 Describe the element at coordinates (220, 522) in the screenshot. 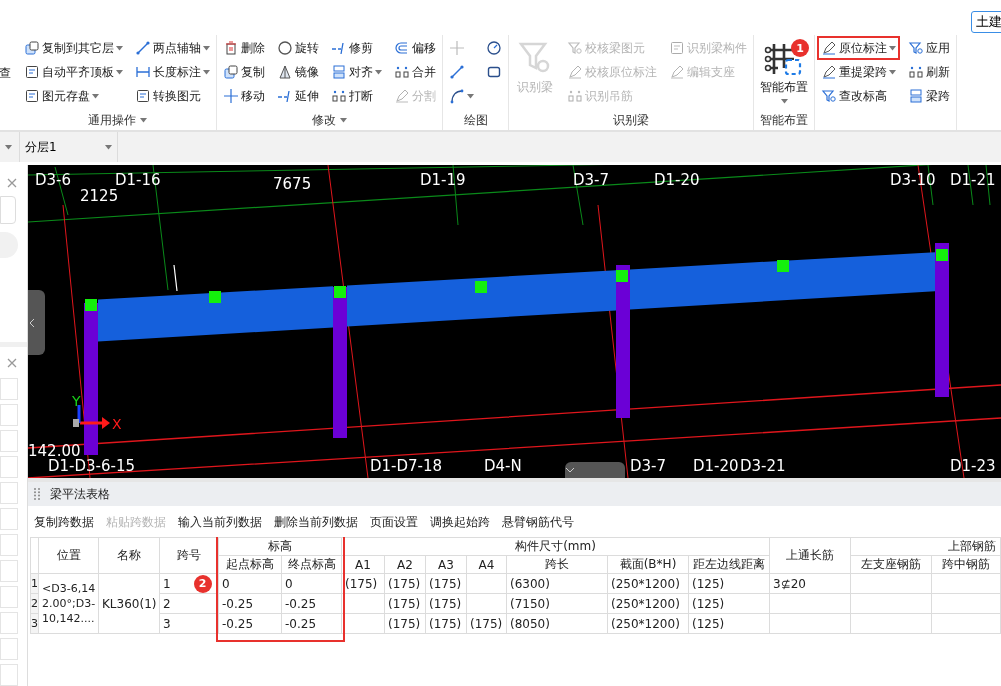

I see `toolbar-button: 输入当前列数据` at that location.